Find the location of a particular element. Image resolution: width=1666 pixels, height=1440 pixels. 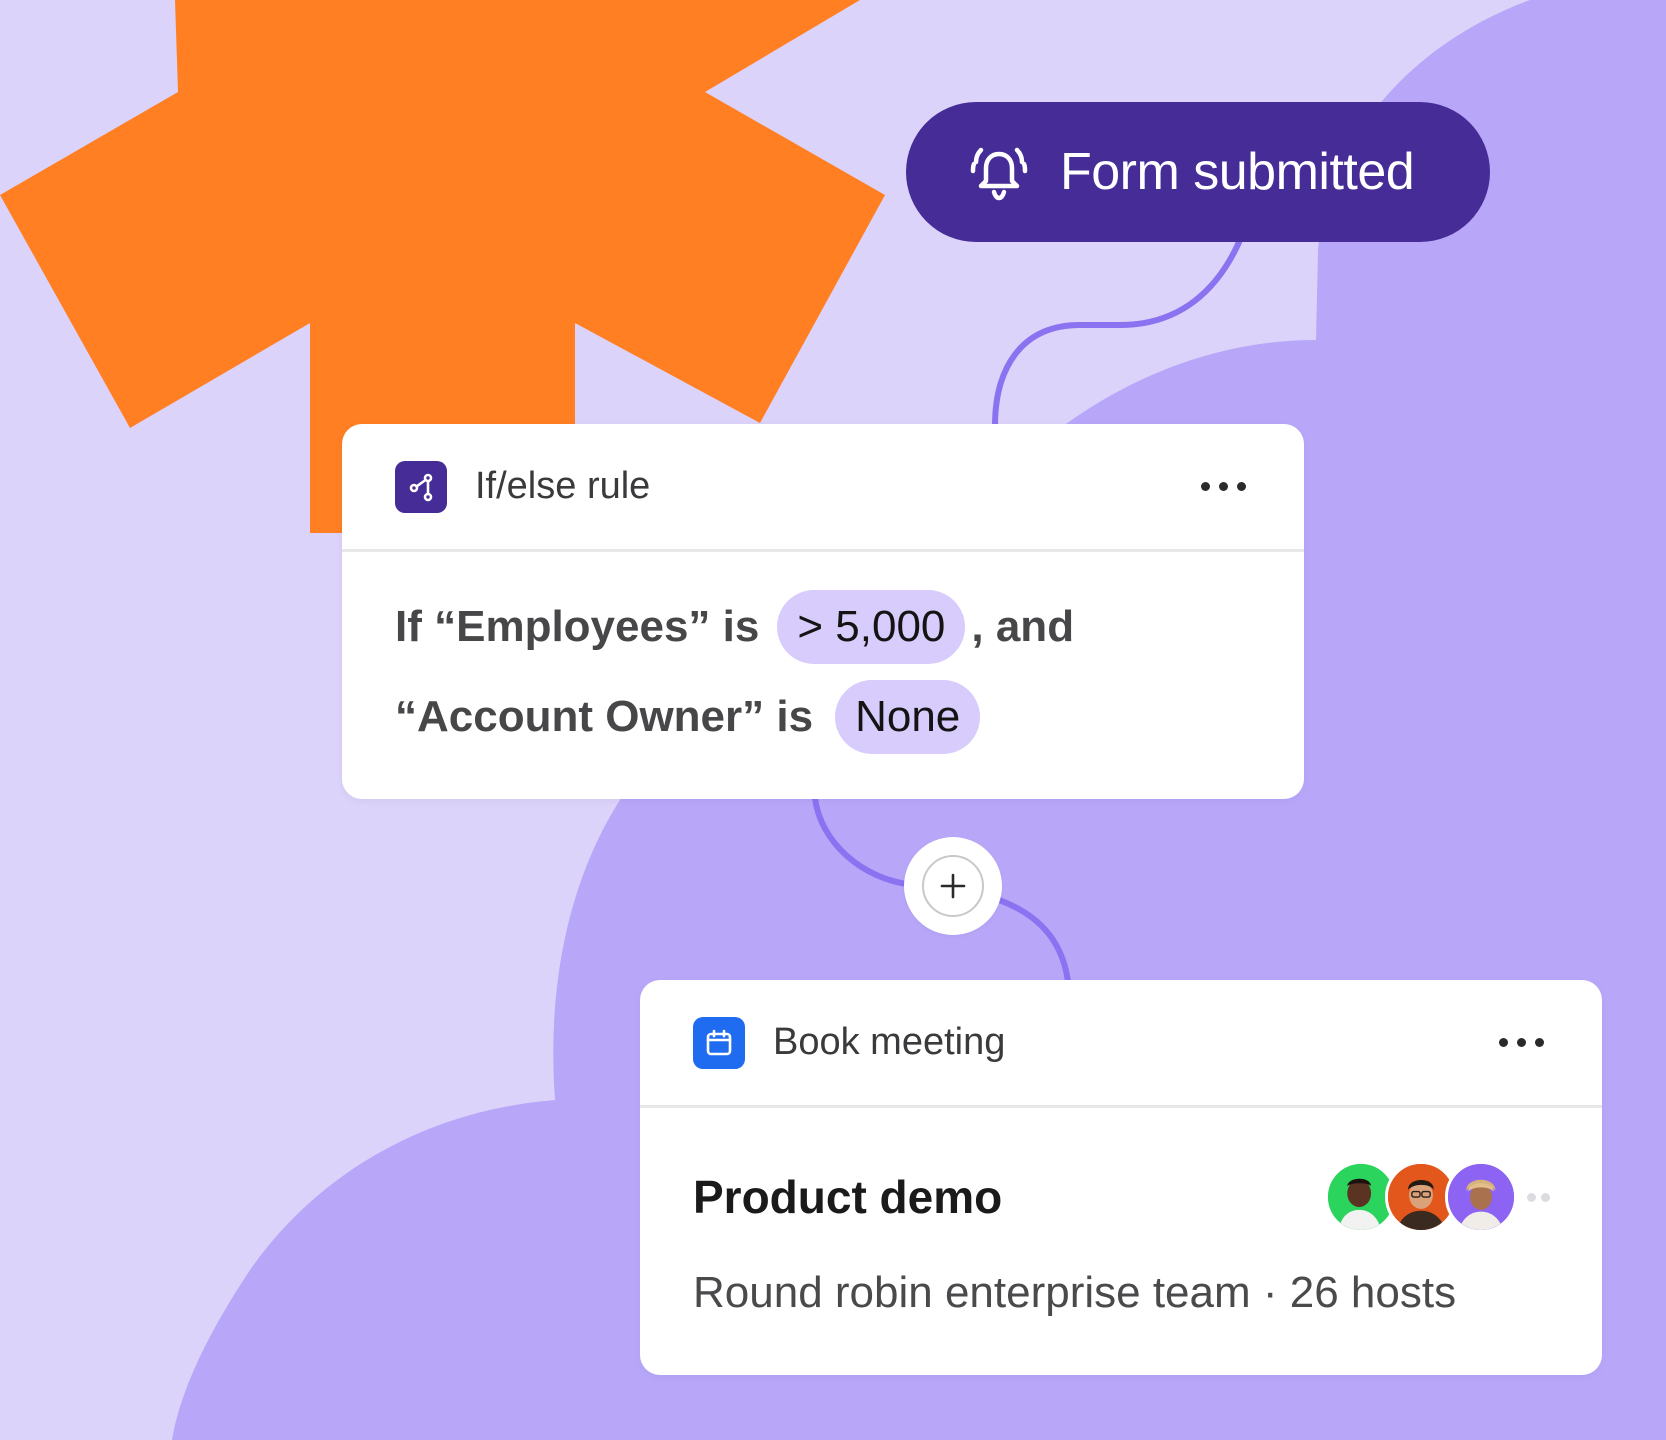

rule-card-header: If/else rule is located at coordinates (823, 488).